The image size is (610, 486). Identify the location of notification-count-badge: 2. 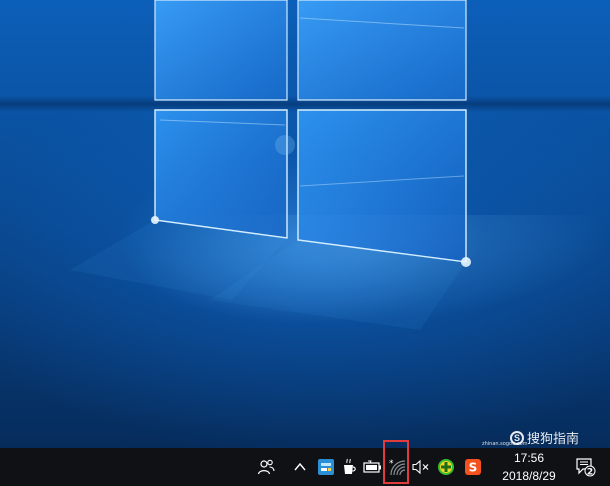
(590, 473).